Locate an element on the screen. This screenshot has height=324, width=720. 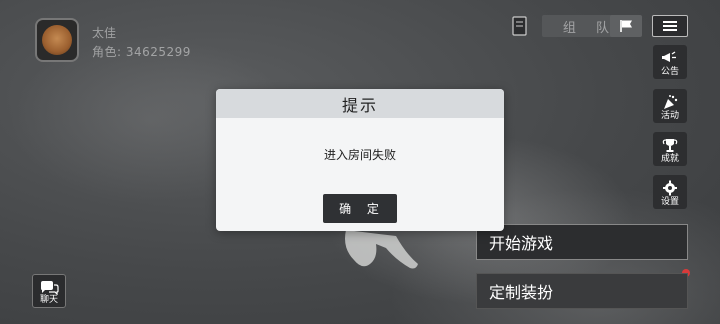
settings-label: 设置 is located at coordinates (669, 202).